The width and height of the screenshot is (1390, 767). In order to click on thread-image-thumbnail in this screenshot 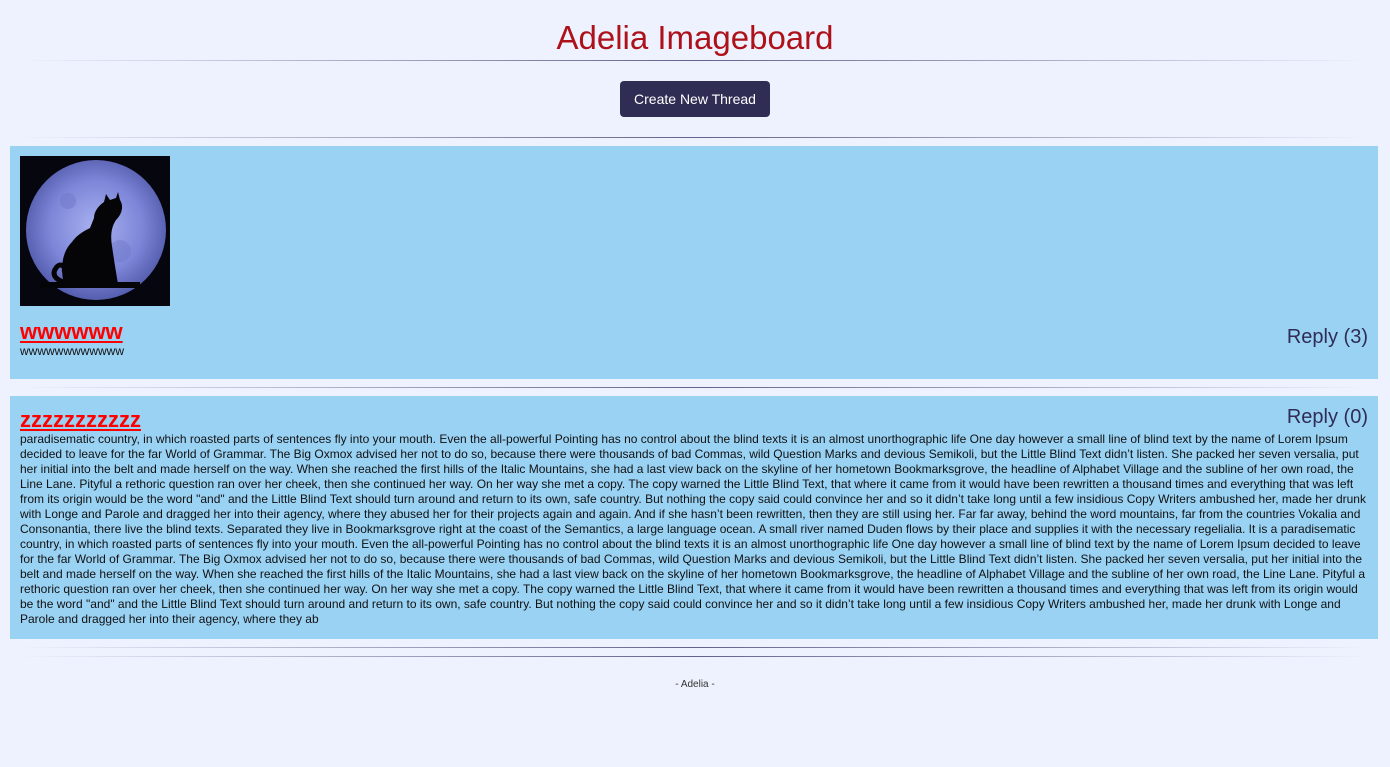, I will do `click(95, 231)`.